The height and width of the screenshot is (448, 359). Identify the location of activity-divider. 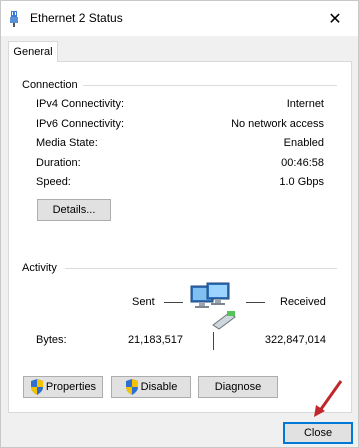
(201, 268).